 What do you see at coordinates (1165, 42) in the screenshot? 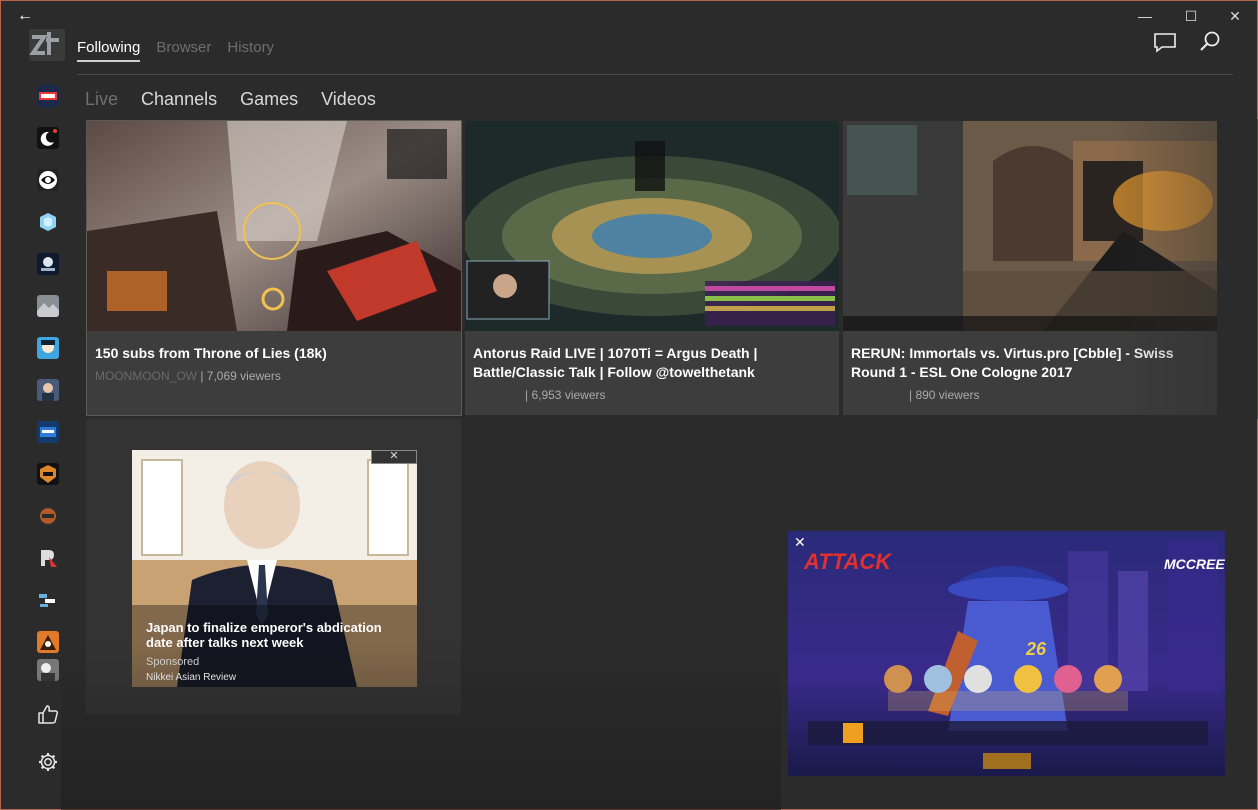
I see `chat-icon` at bounding box center [1165, 42].